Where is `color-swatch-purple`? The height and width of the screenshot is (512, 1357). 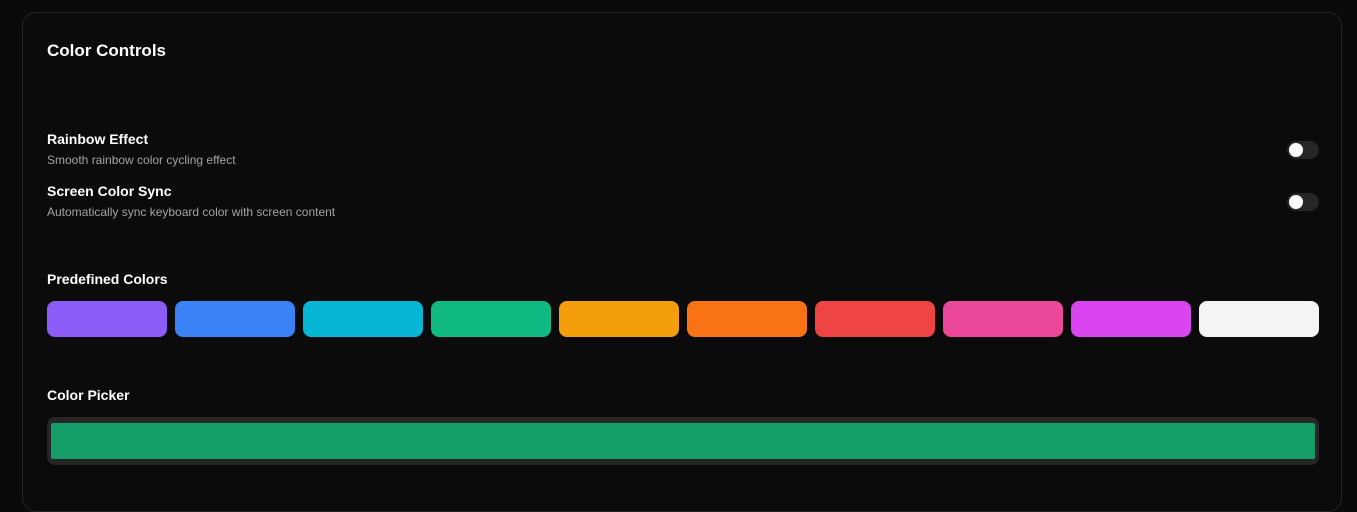
color-swatch-purple is located at coordinates (107, 319).